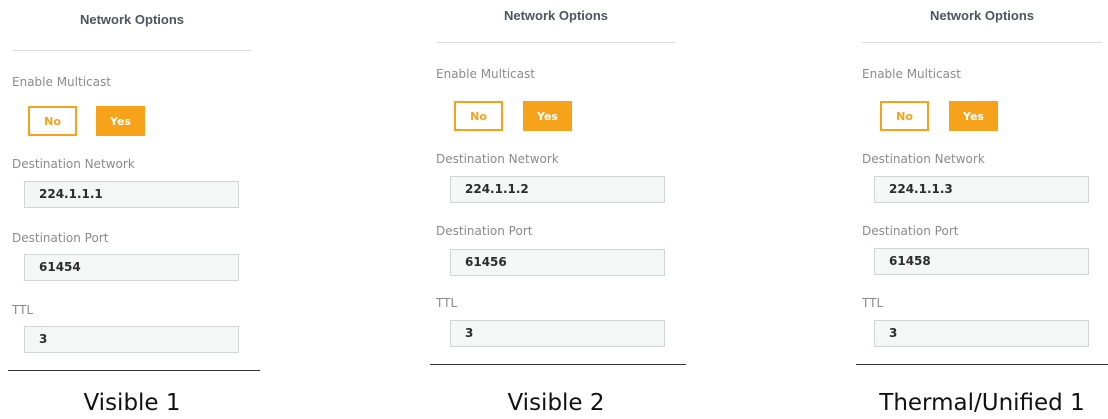 This screenshot has width=1108, height=419. I want to click on panel-caption: Visible 2, so click(556, 403).